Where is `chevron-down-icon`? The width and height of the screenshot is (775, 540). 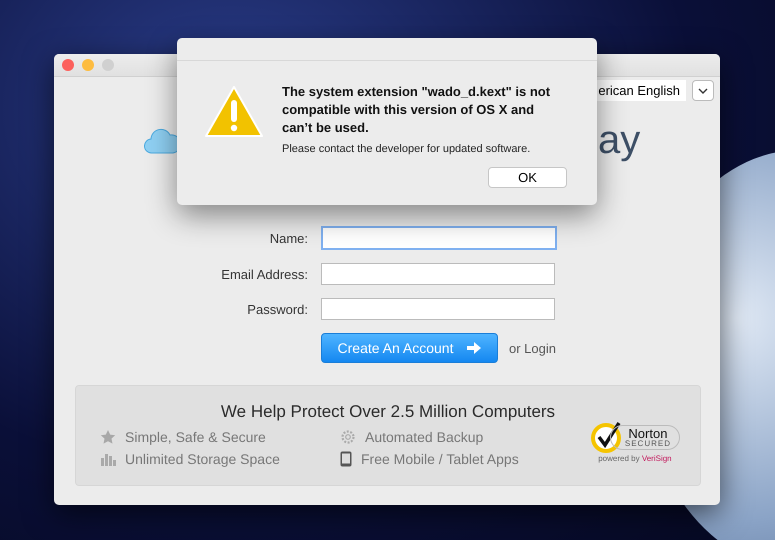
chevron-down-icon is located at coordinates (703, 91).